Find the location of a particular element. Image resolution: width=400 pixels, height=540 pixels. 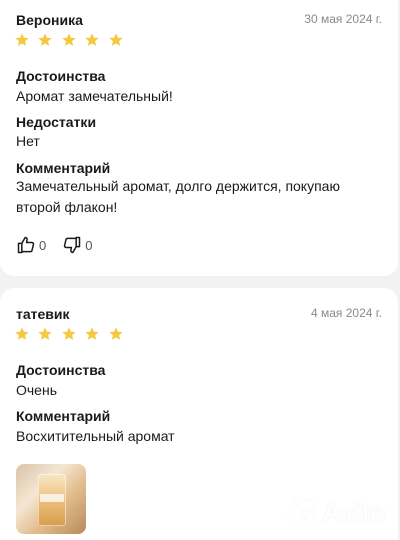

review-photo-thumbnail is located at coordinates (51, 499).